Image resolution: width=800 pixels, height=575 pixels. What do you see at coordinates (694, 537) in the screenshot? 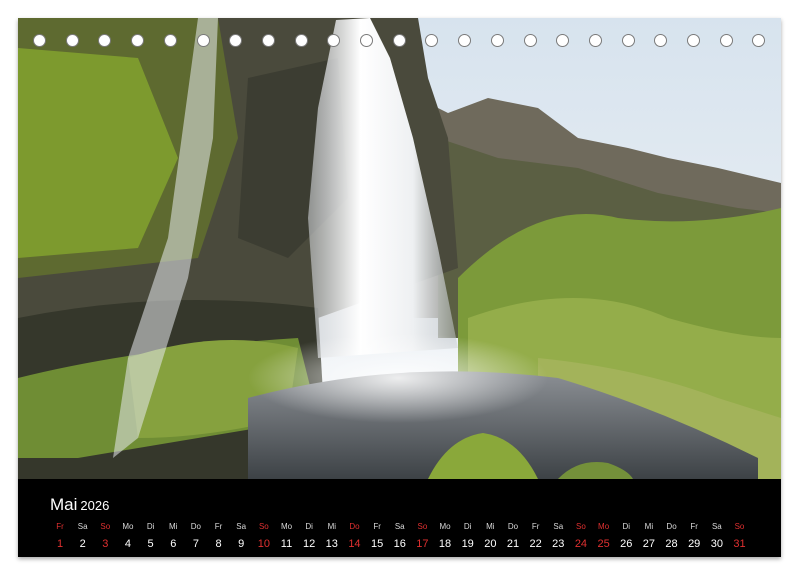
I see `day-cell: Fr 29` at bounding box center [694, 537].